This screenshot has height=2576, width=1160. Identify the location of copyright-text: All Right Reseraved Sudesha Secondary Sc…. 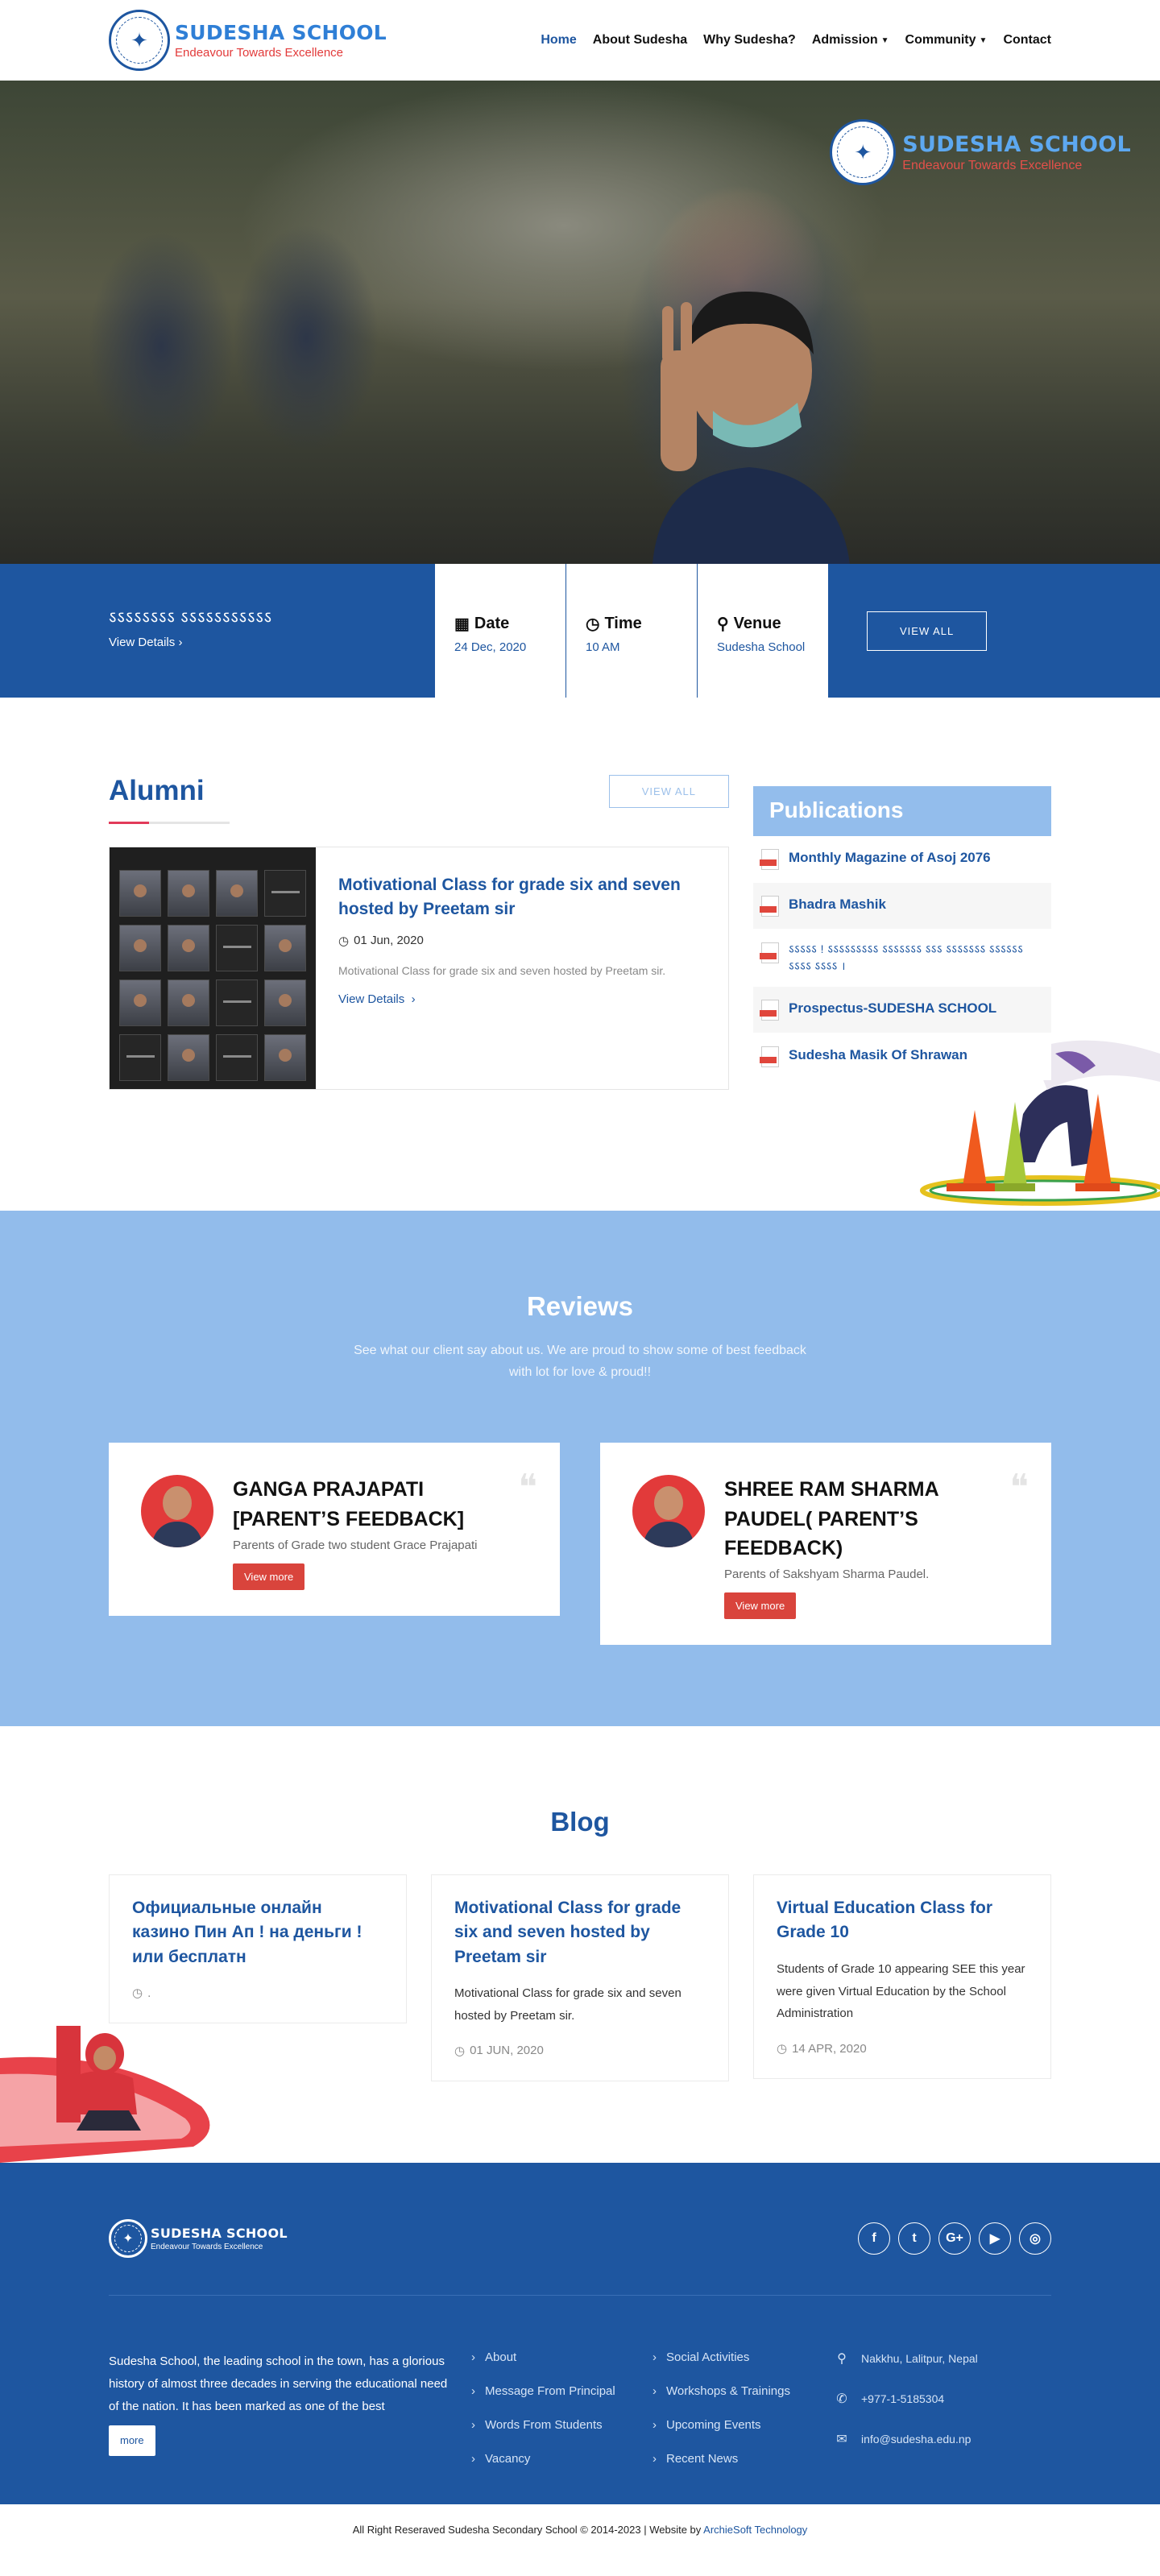
(528, 2530).